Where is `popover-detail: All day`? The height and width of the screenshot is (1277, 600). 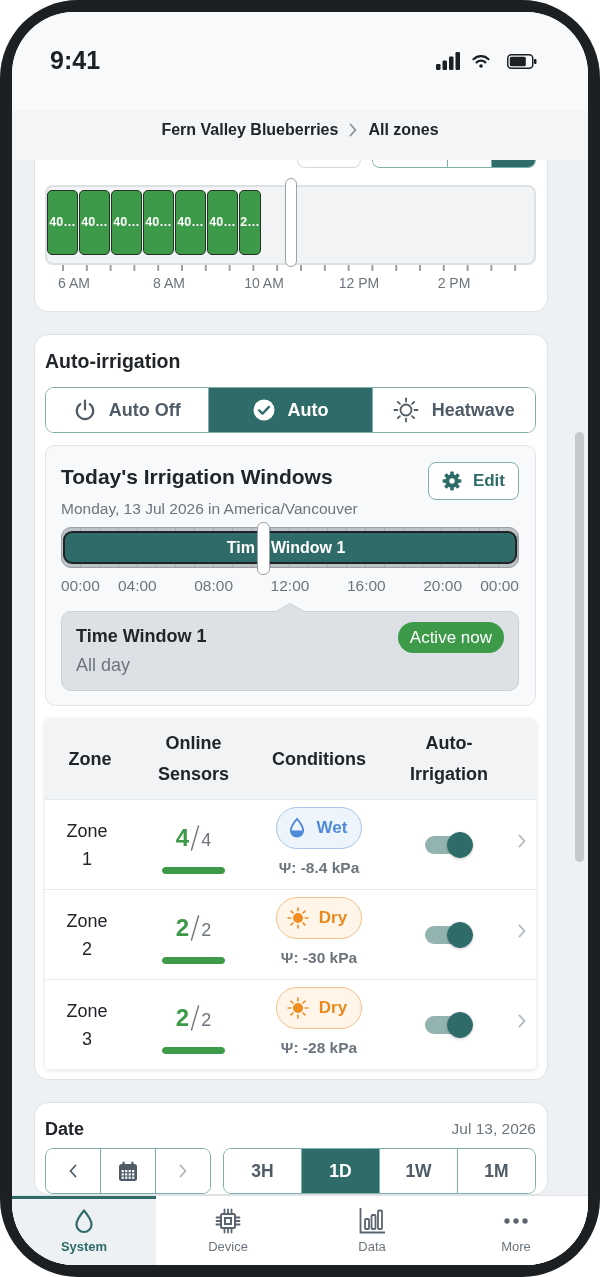 popover-detail: All day is located at coordinates (104, 665).